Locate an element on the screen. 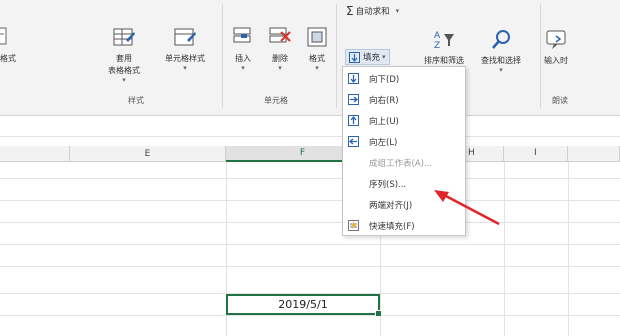 The image size is (620, 336). delete-cells-icon is located at coordinates (280, 38).